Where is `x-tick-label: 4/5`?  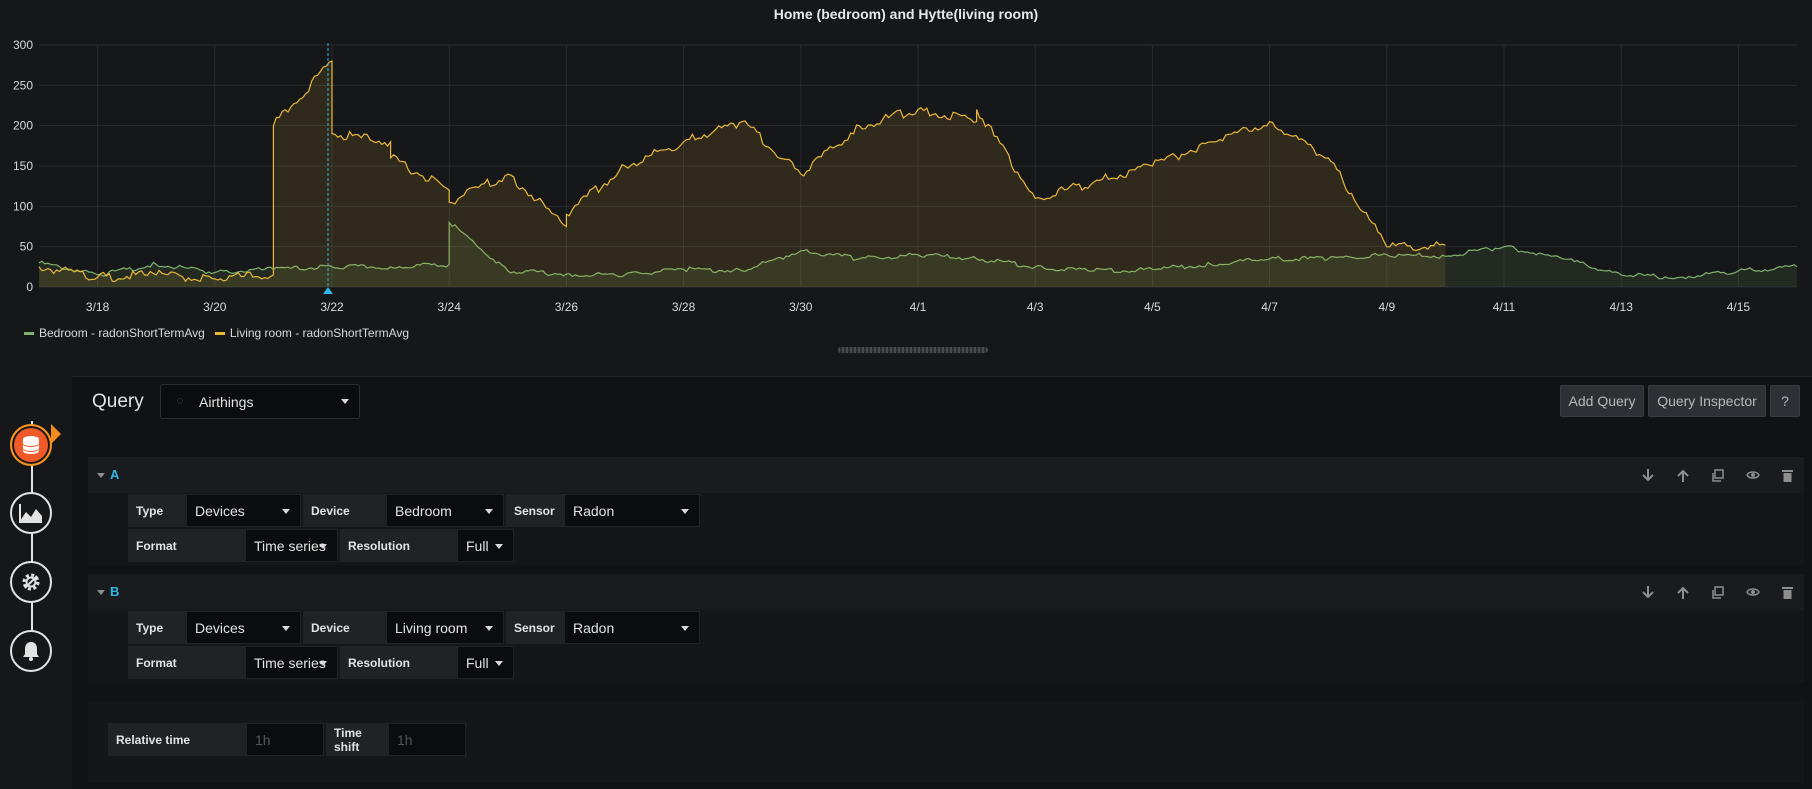
x-tick-label: 4/5 is located at coordinates (1152, 307).